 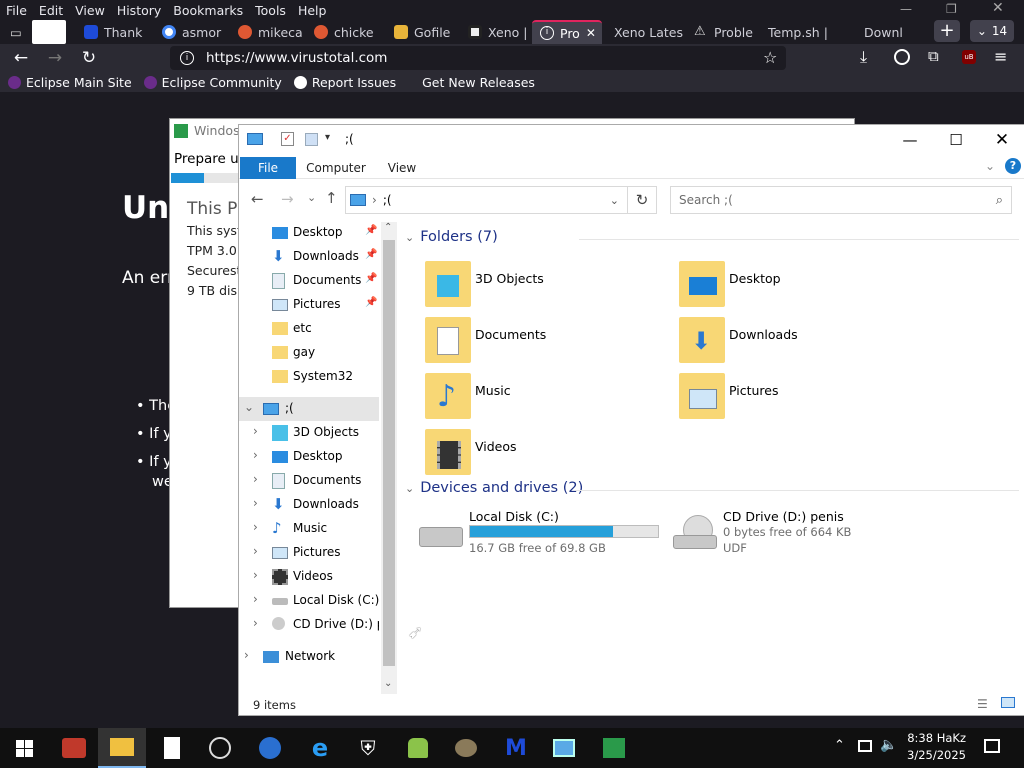 What do you see at coordinates (287, 199) in the screenshot?
I see `forward-arrow-icon: →` at bounding box center [287, 199].